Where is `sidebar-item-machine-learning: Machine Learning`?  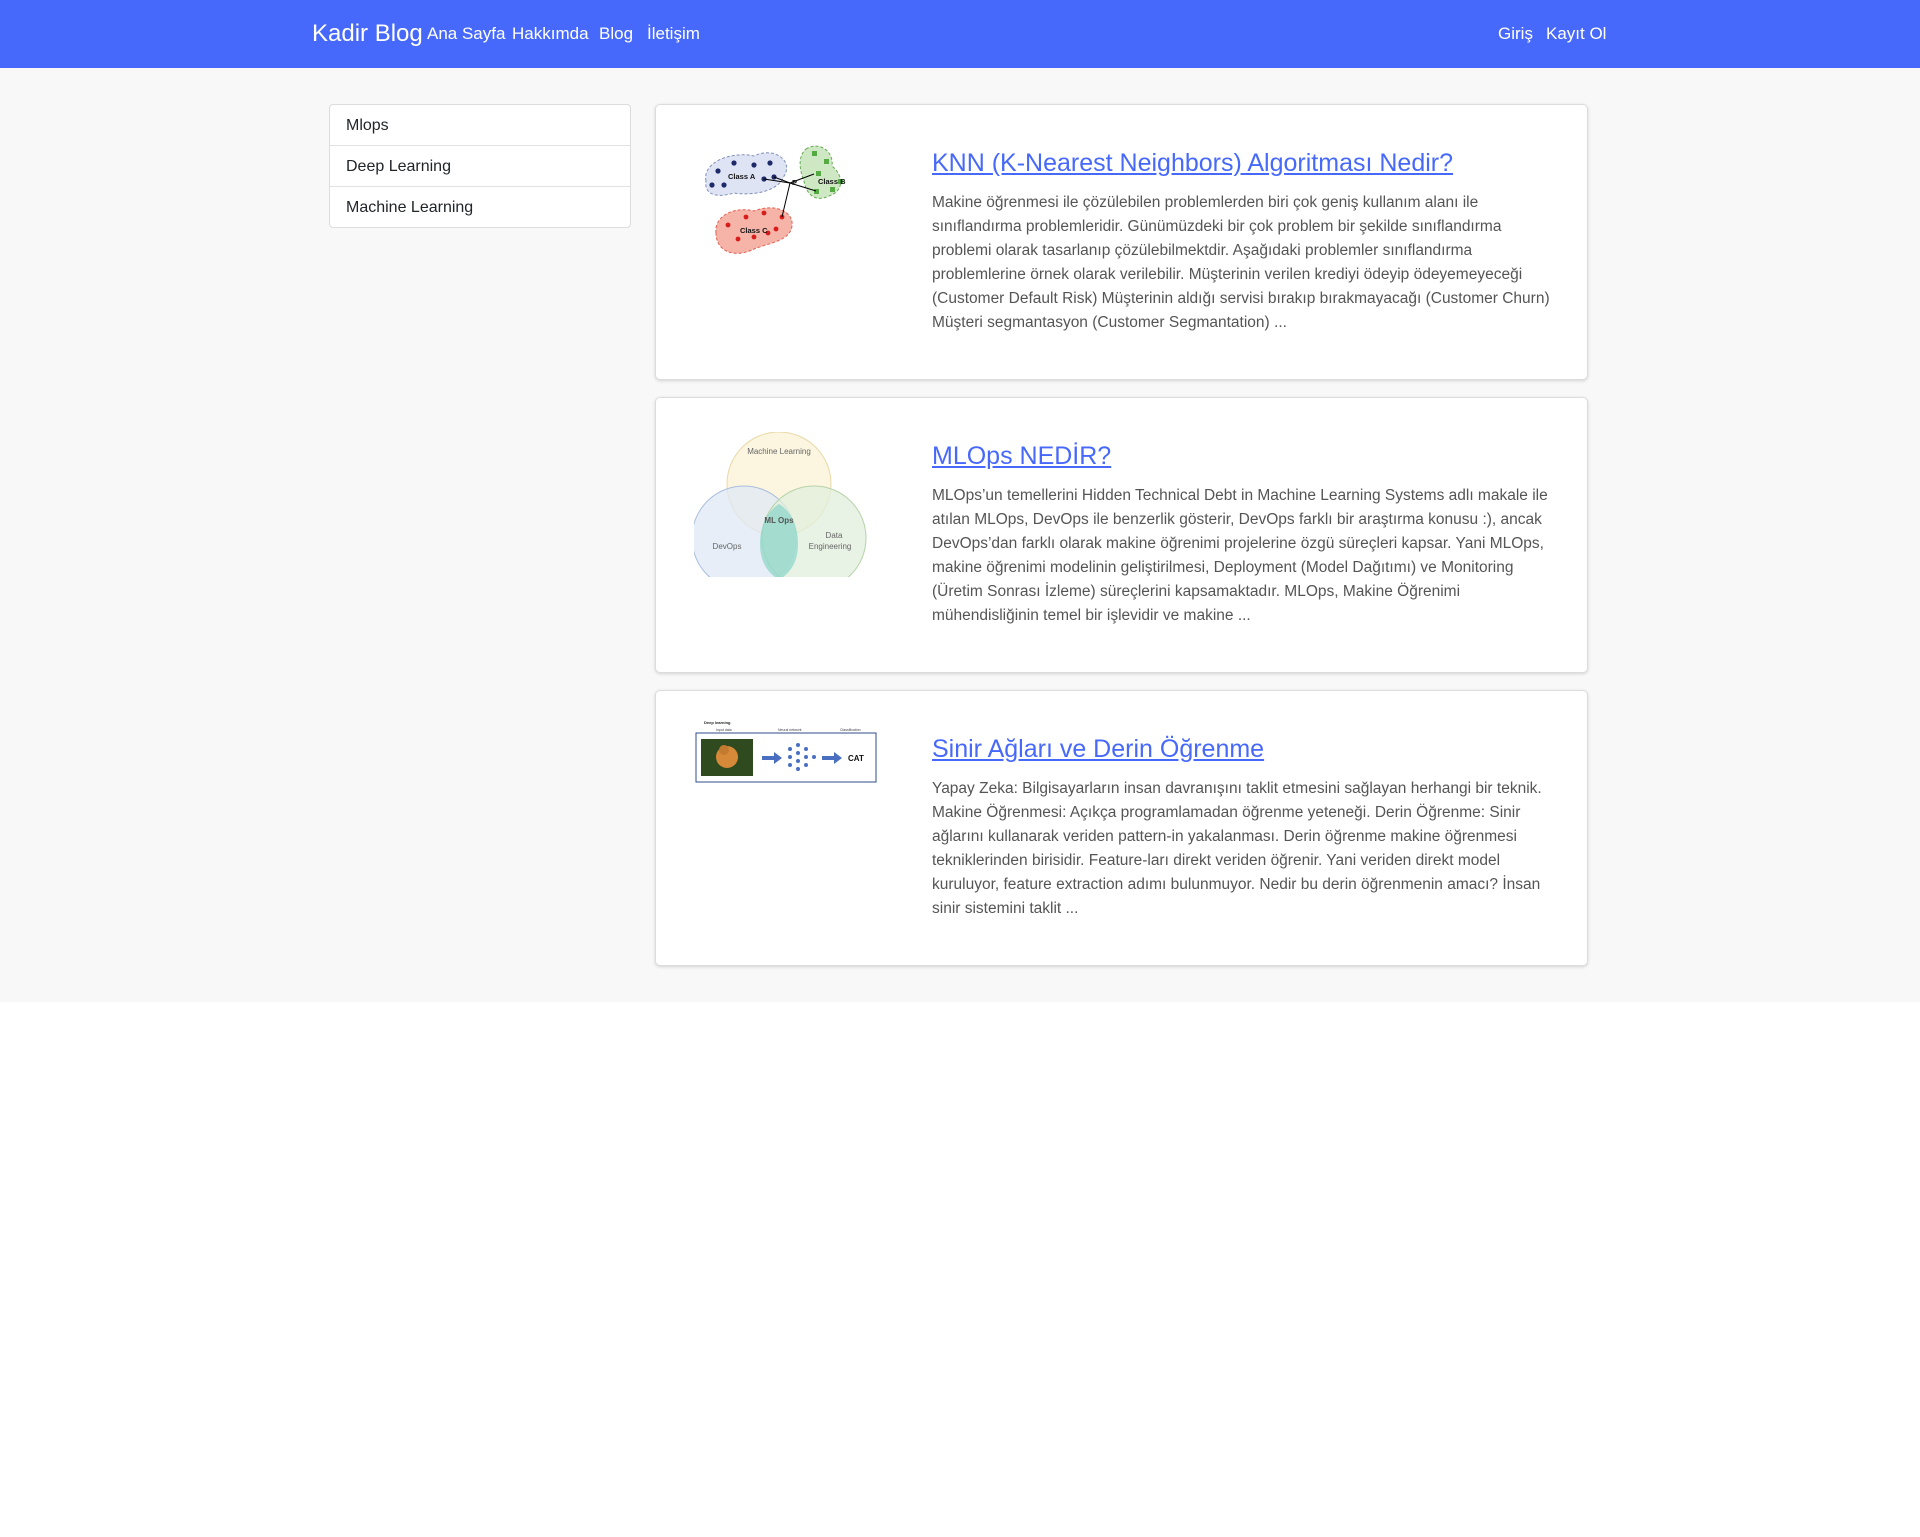 sidebar-item-machine-learning: Machine Learning is located at coordinates (480, 207).